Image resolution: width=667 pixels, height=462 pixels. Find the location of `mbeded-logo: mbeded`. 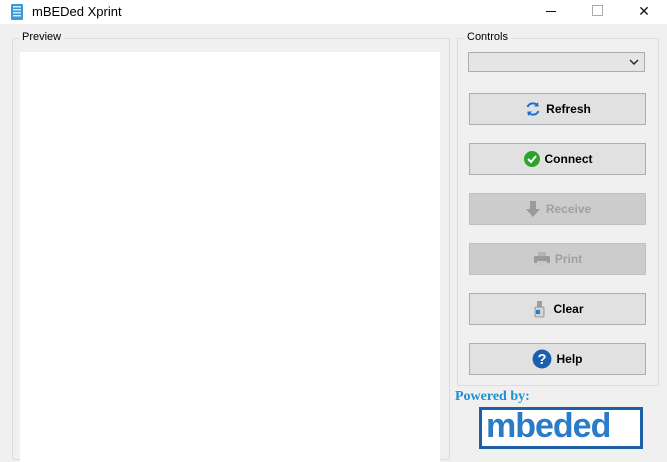

mbeded-logo: mbeded is located at coordinates (561, 428).